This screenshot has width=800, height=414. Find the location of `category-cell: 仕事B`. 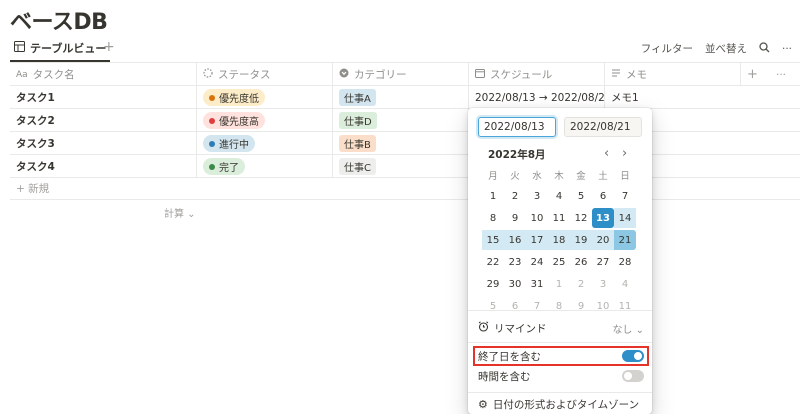

category-cell: 仕事B is located at coordinates (400, 143).